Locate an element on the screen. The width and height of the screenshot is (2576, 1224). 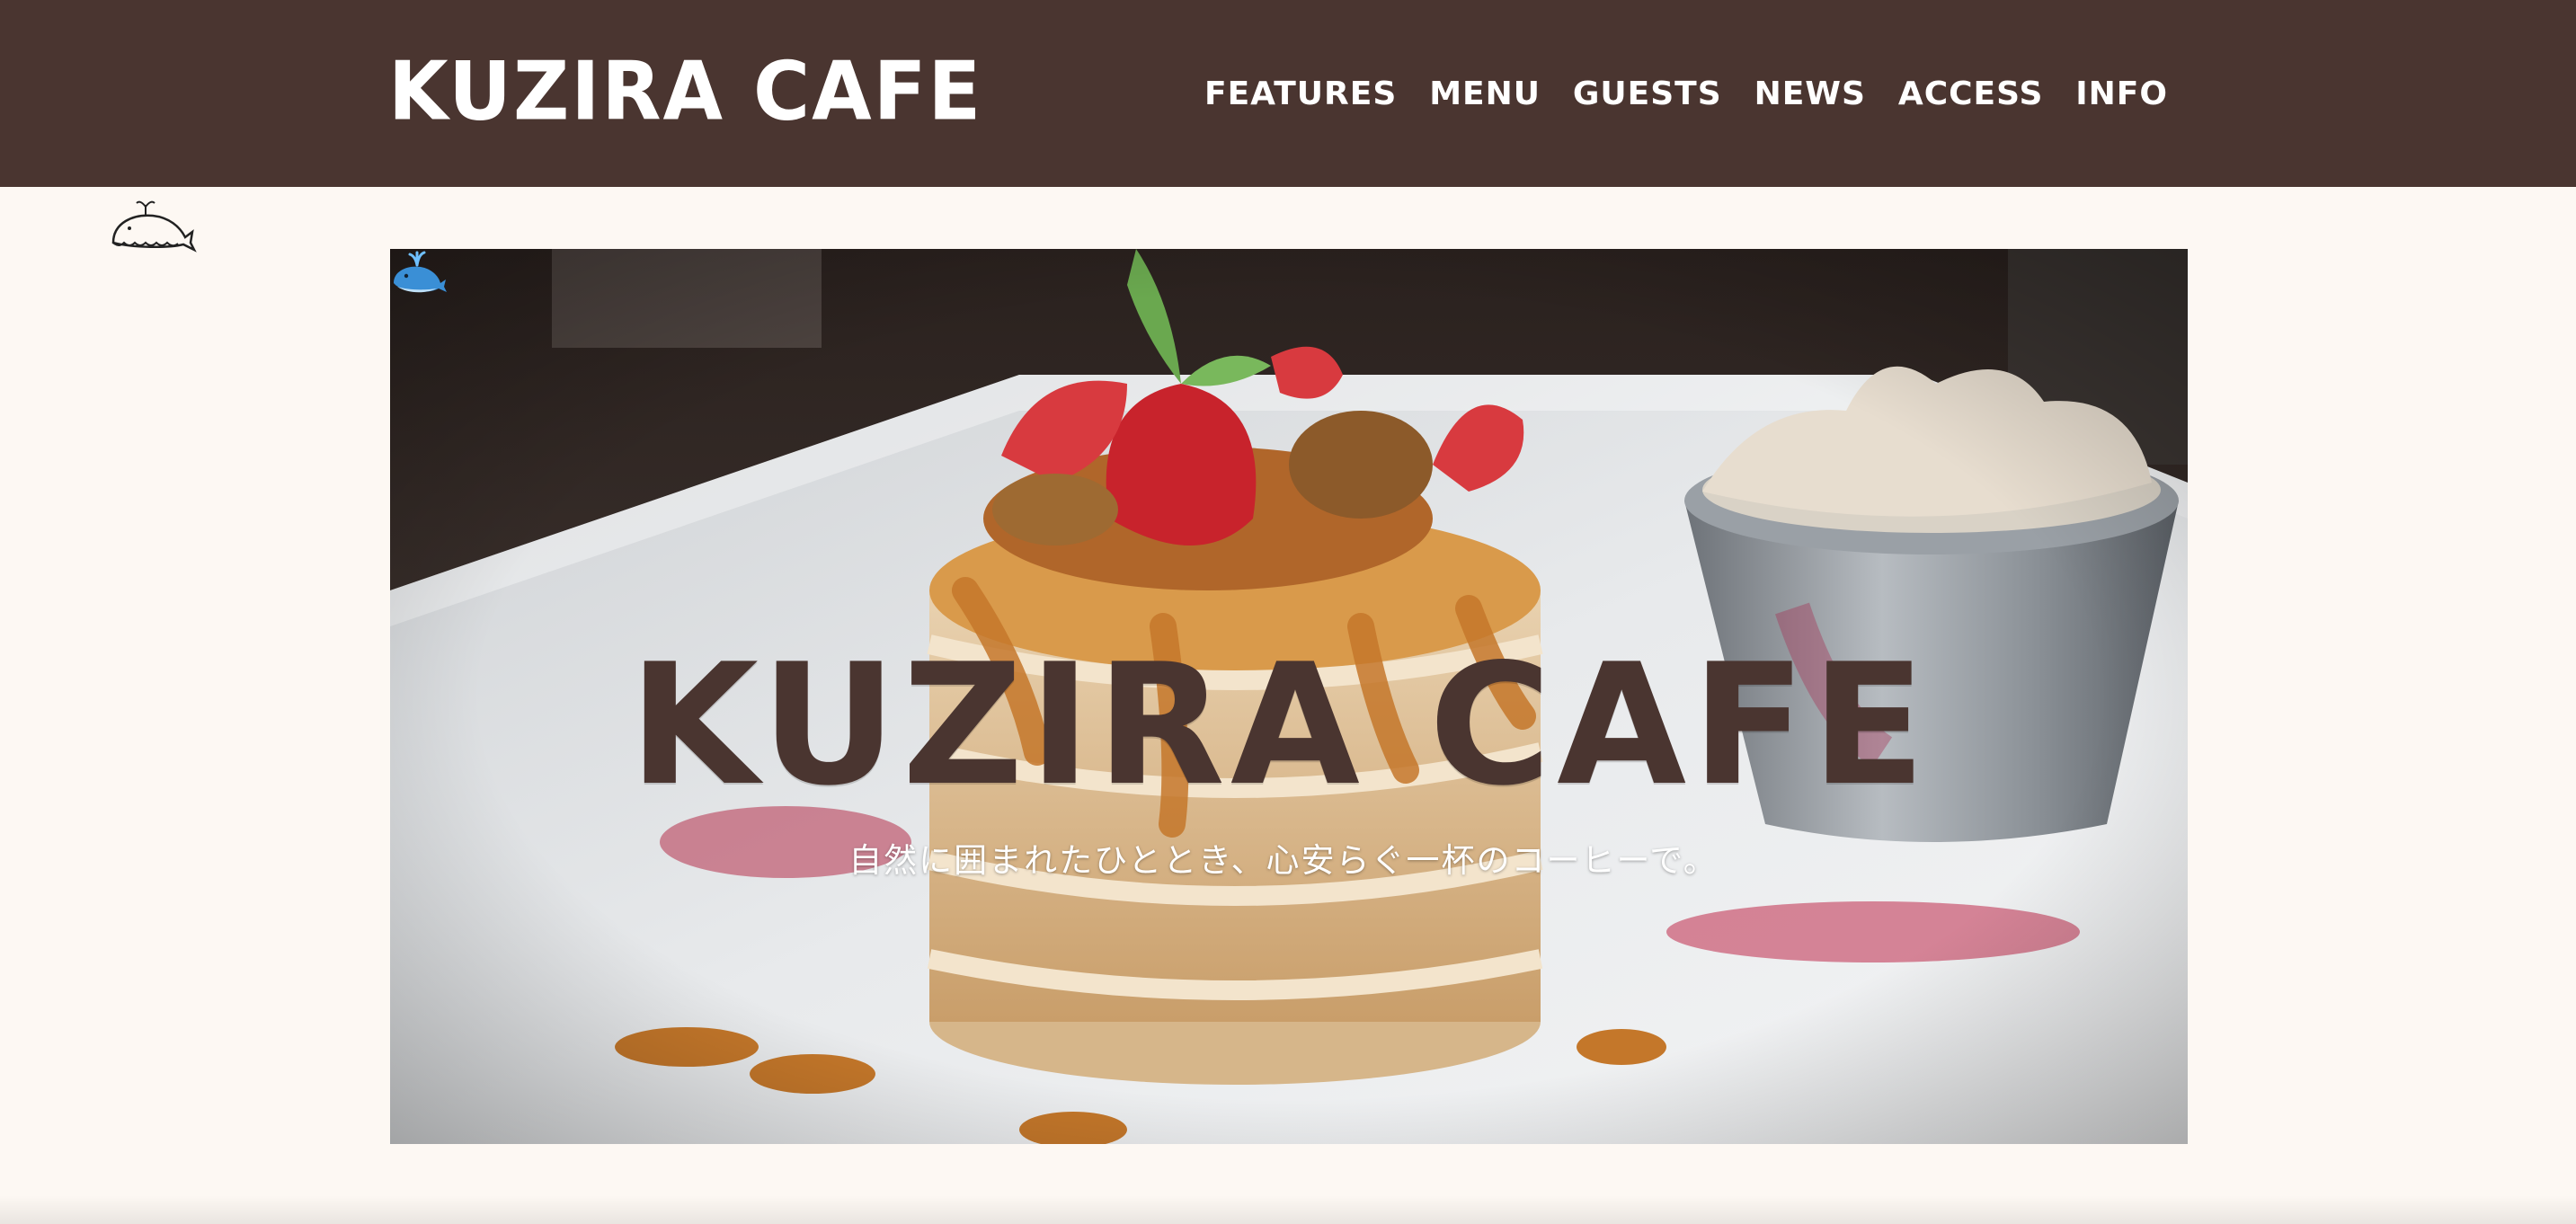
nav-info: INFO is located at coordinates (2121, 93).